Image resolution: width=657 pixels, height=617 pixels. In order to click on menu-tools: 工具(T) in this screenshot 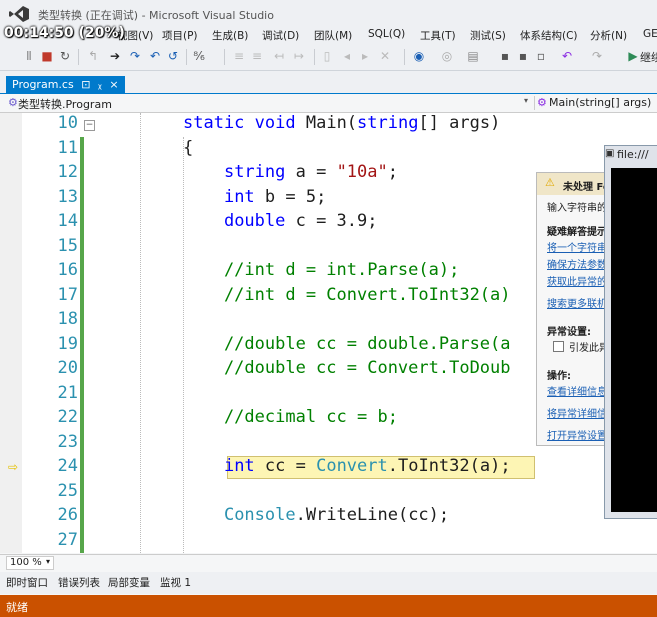, I will do `click(438, 35)`.